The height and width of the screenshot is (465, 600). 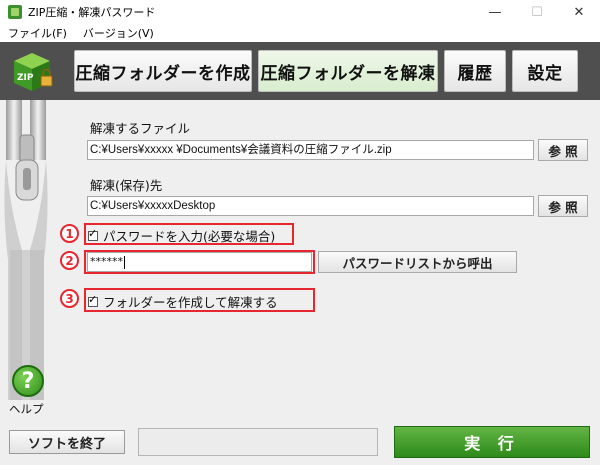 I want to click on title-bar: ZIP圧縮・解凍パスワード — ☐ ✕, so click(x=300, y=12).